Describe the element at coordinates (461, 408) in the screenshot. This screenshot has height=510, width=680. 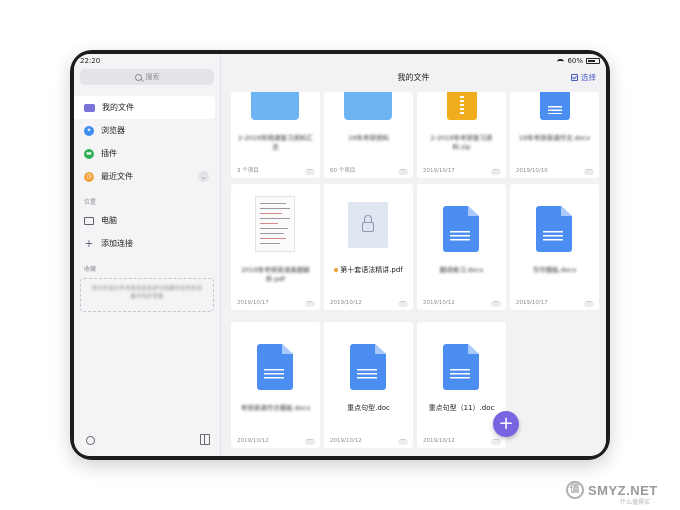
I see `file-name: 重点句型（11）.doc` at that location.